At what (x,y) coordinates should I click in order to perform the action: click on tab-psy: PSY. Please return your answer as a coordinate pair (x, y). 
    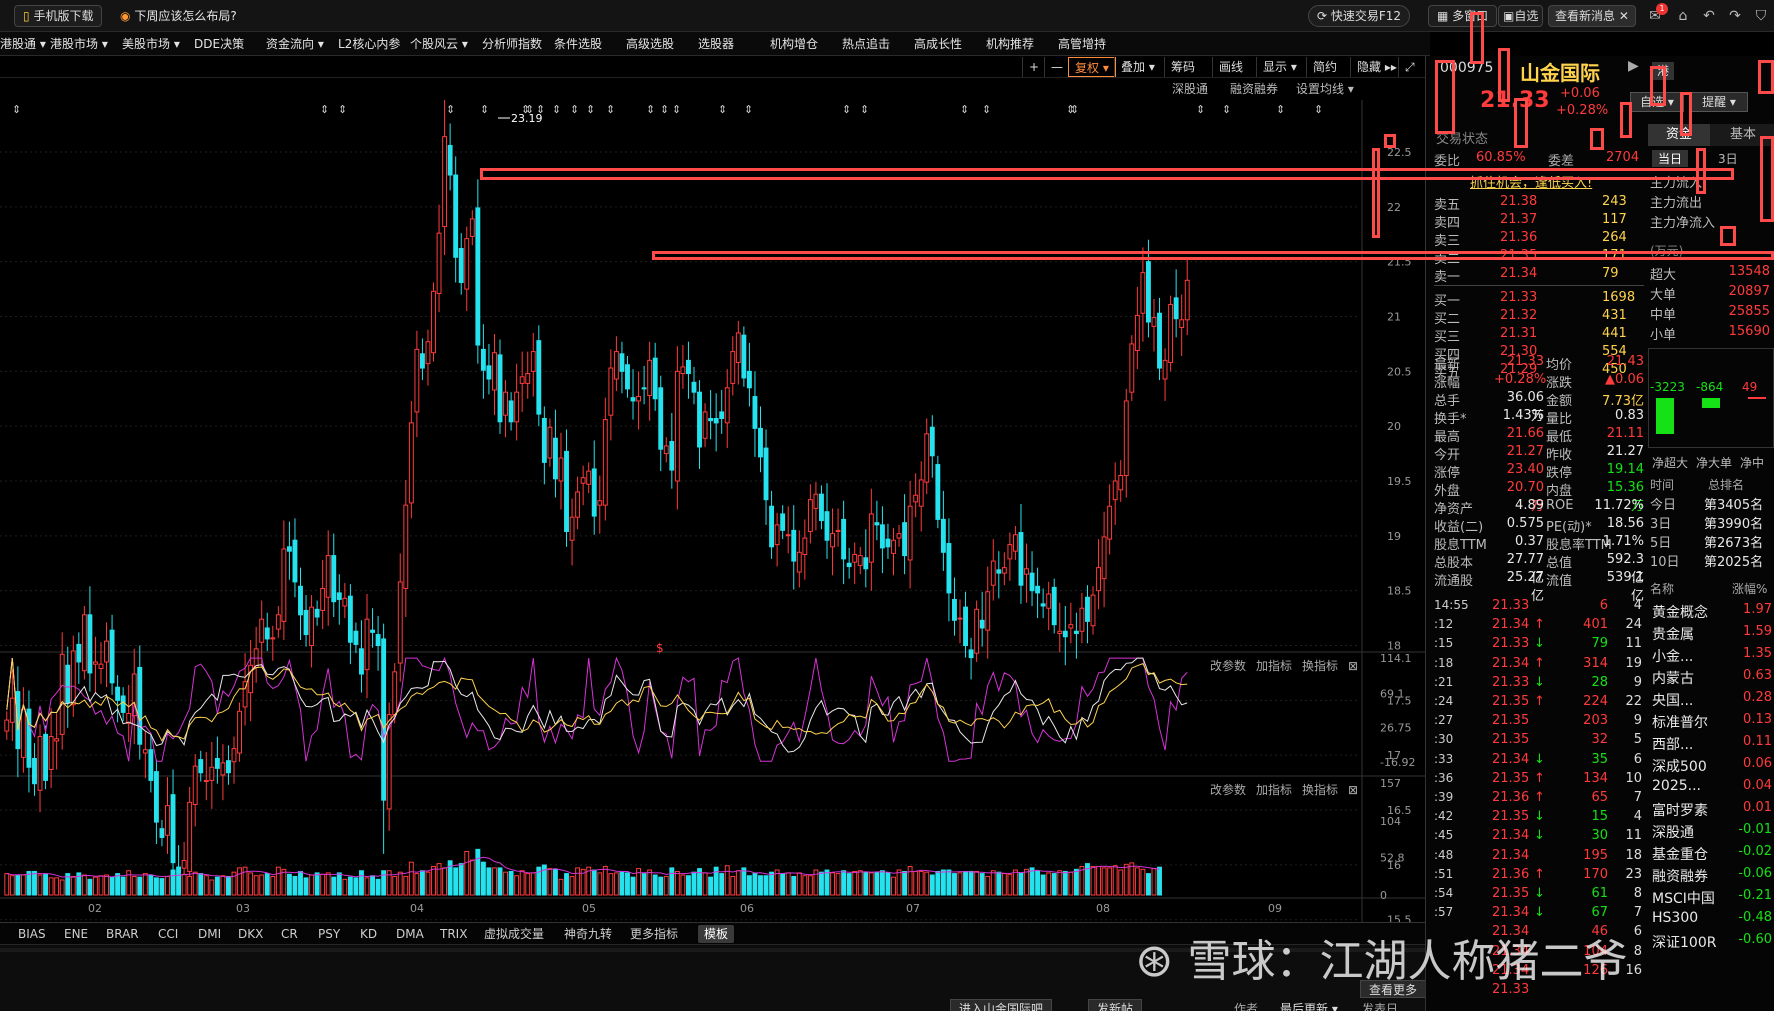
    Looking at the image, I should click on (329, 934).